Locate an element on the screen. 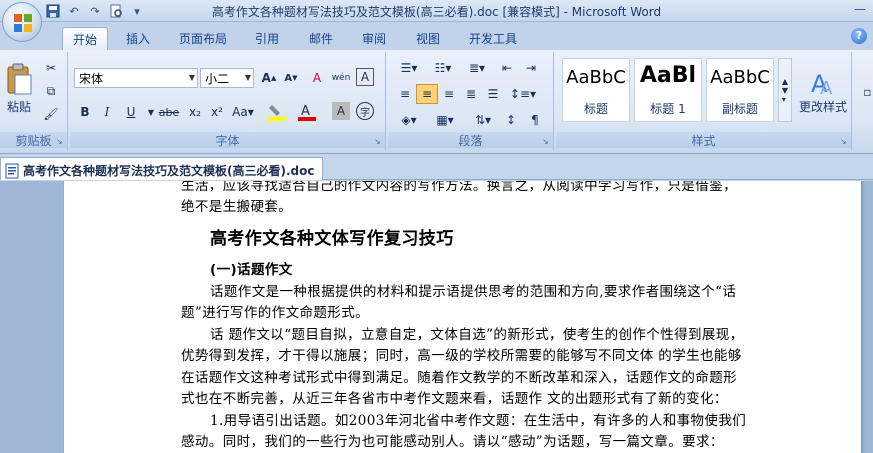 The height and width of the screenshot is (453, 873). font-size-value: 小二 is located at coordinates (217, 79).